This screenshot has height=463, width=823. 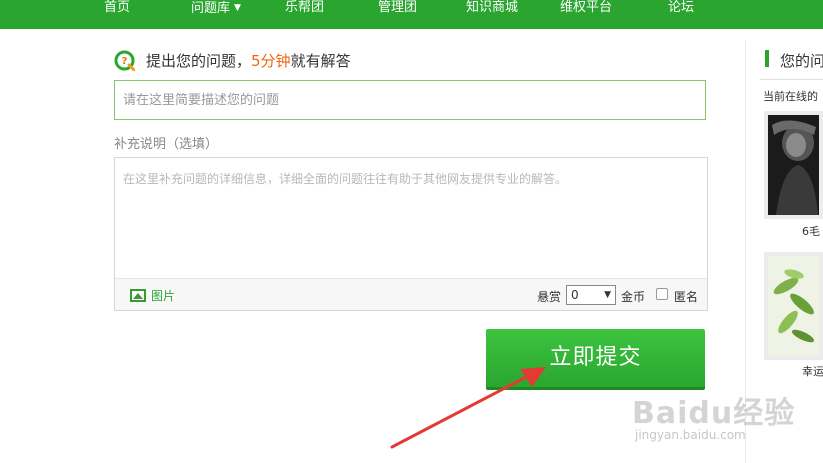 What do you see at coordinates (397, 8) in the screenshot?
I see `nav-item-admin-group: 管理团` at bounding box center [397, 8].